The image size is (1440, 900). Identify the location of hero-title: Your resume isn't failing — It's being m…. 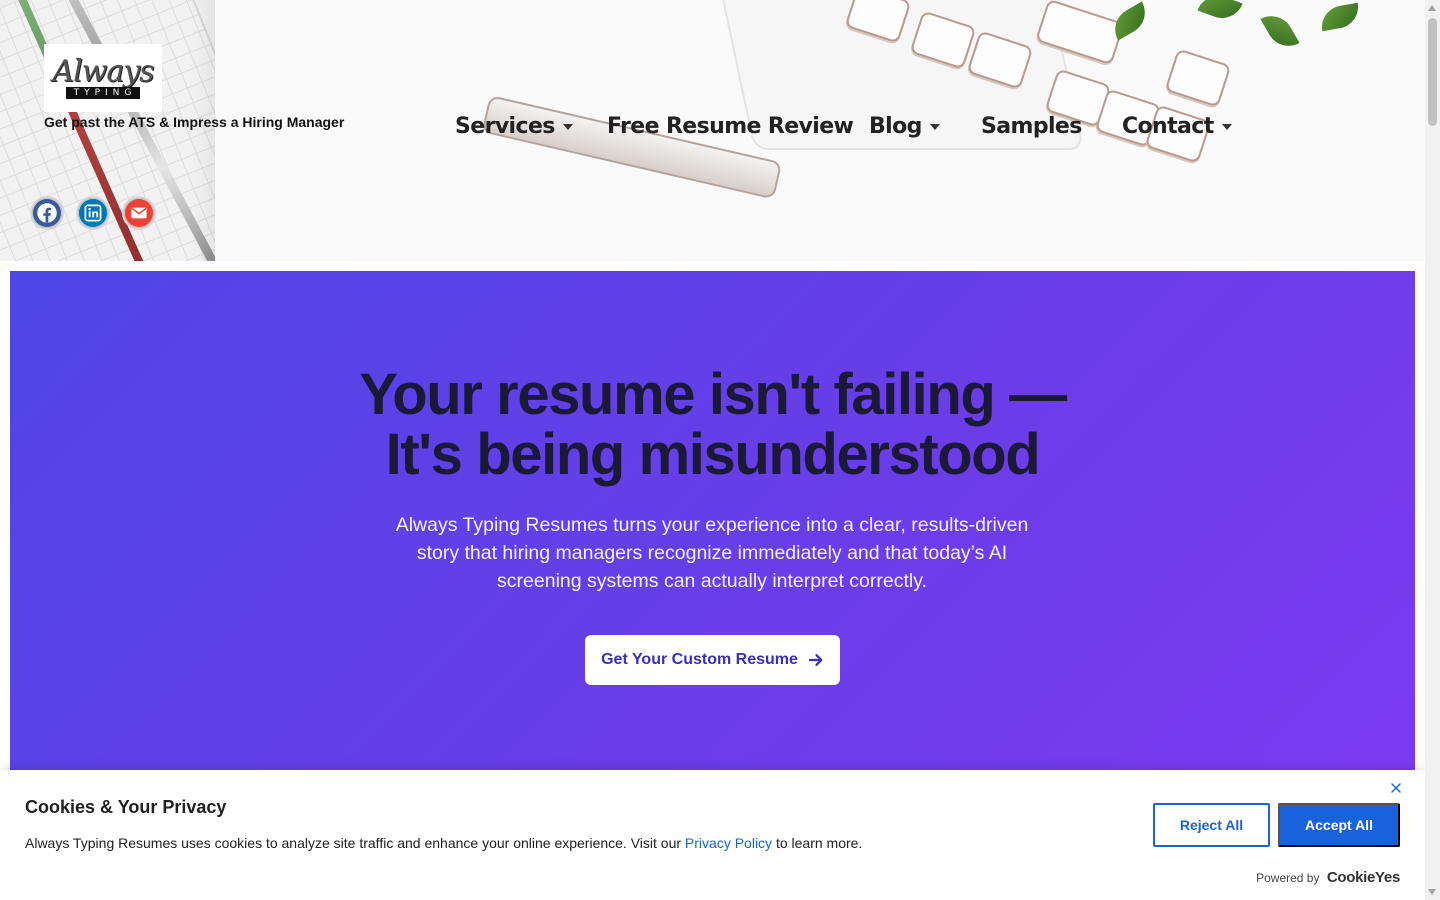
(712, 425).